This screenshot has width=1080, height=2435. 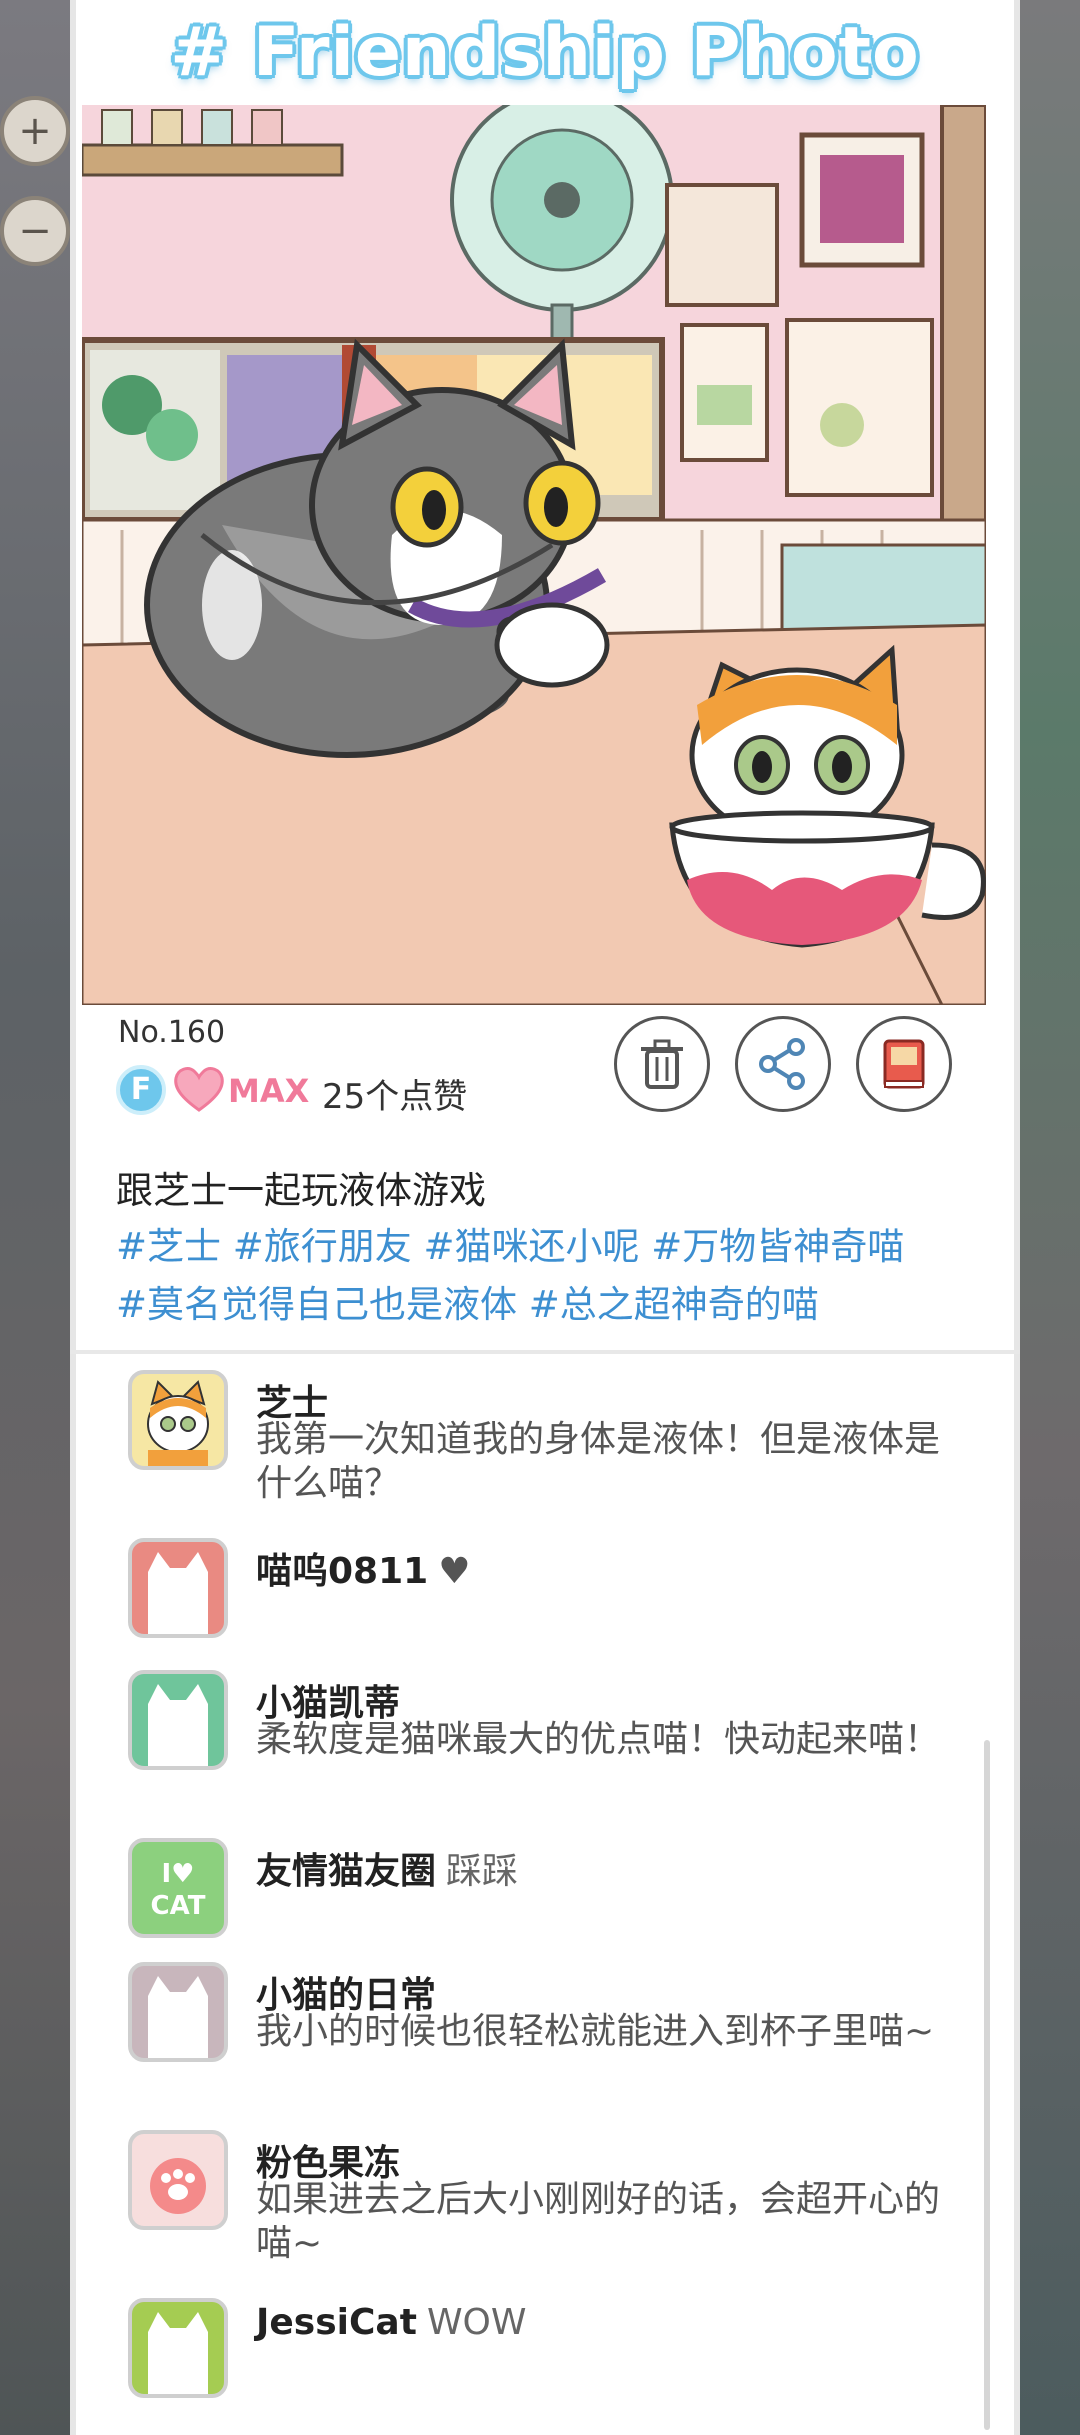 What do you see at coordinates (336, 2322) in the screenshot?
I see `comment-author-name: JessiCat` at bounding box center [336, 2322].